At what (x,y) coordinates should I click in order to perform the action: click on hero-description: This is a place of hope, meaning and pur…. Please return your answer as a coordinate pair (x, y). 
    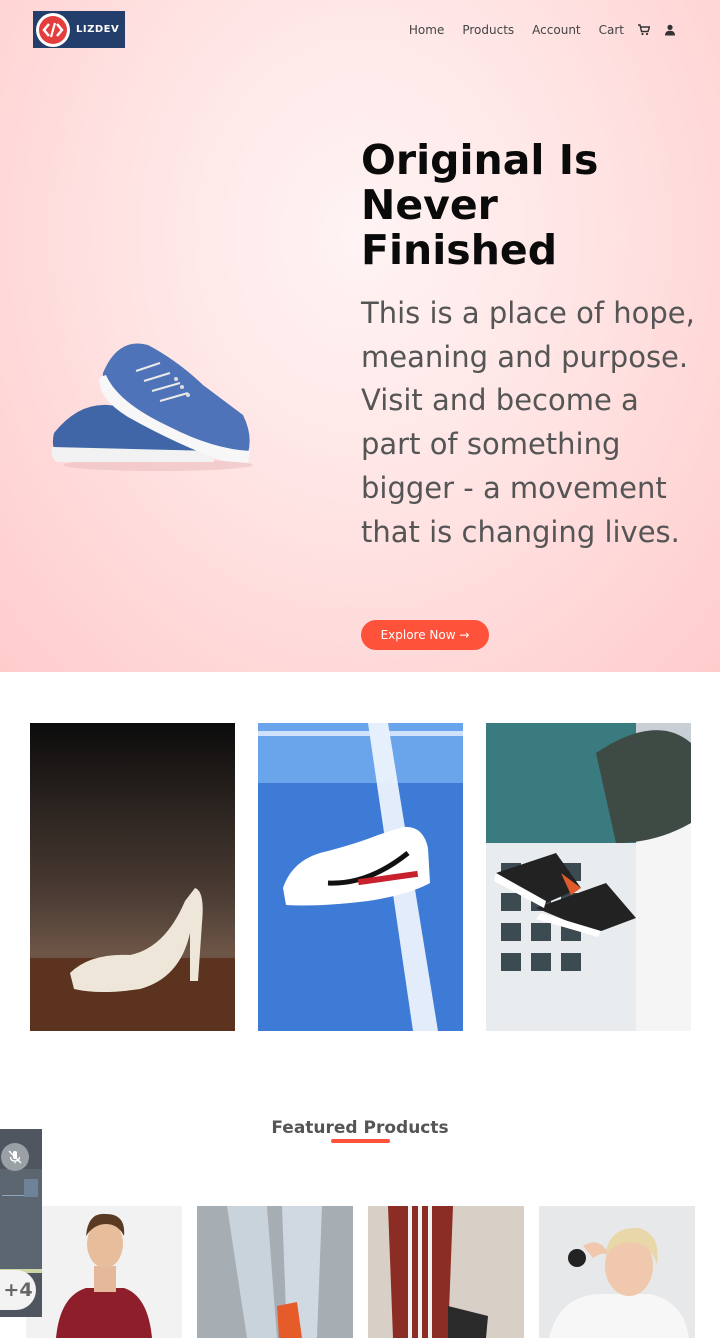
    Looking at the image, I should click on (528, 422).